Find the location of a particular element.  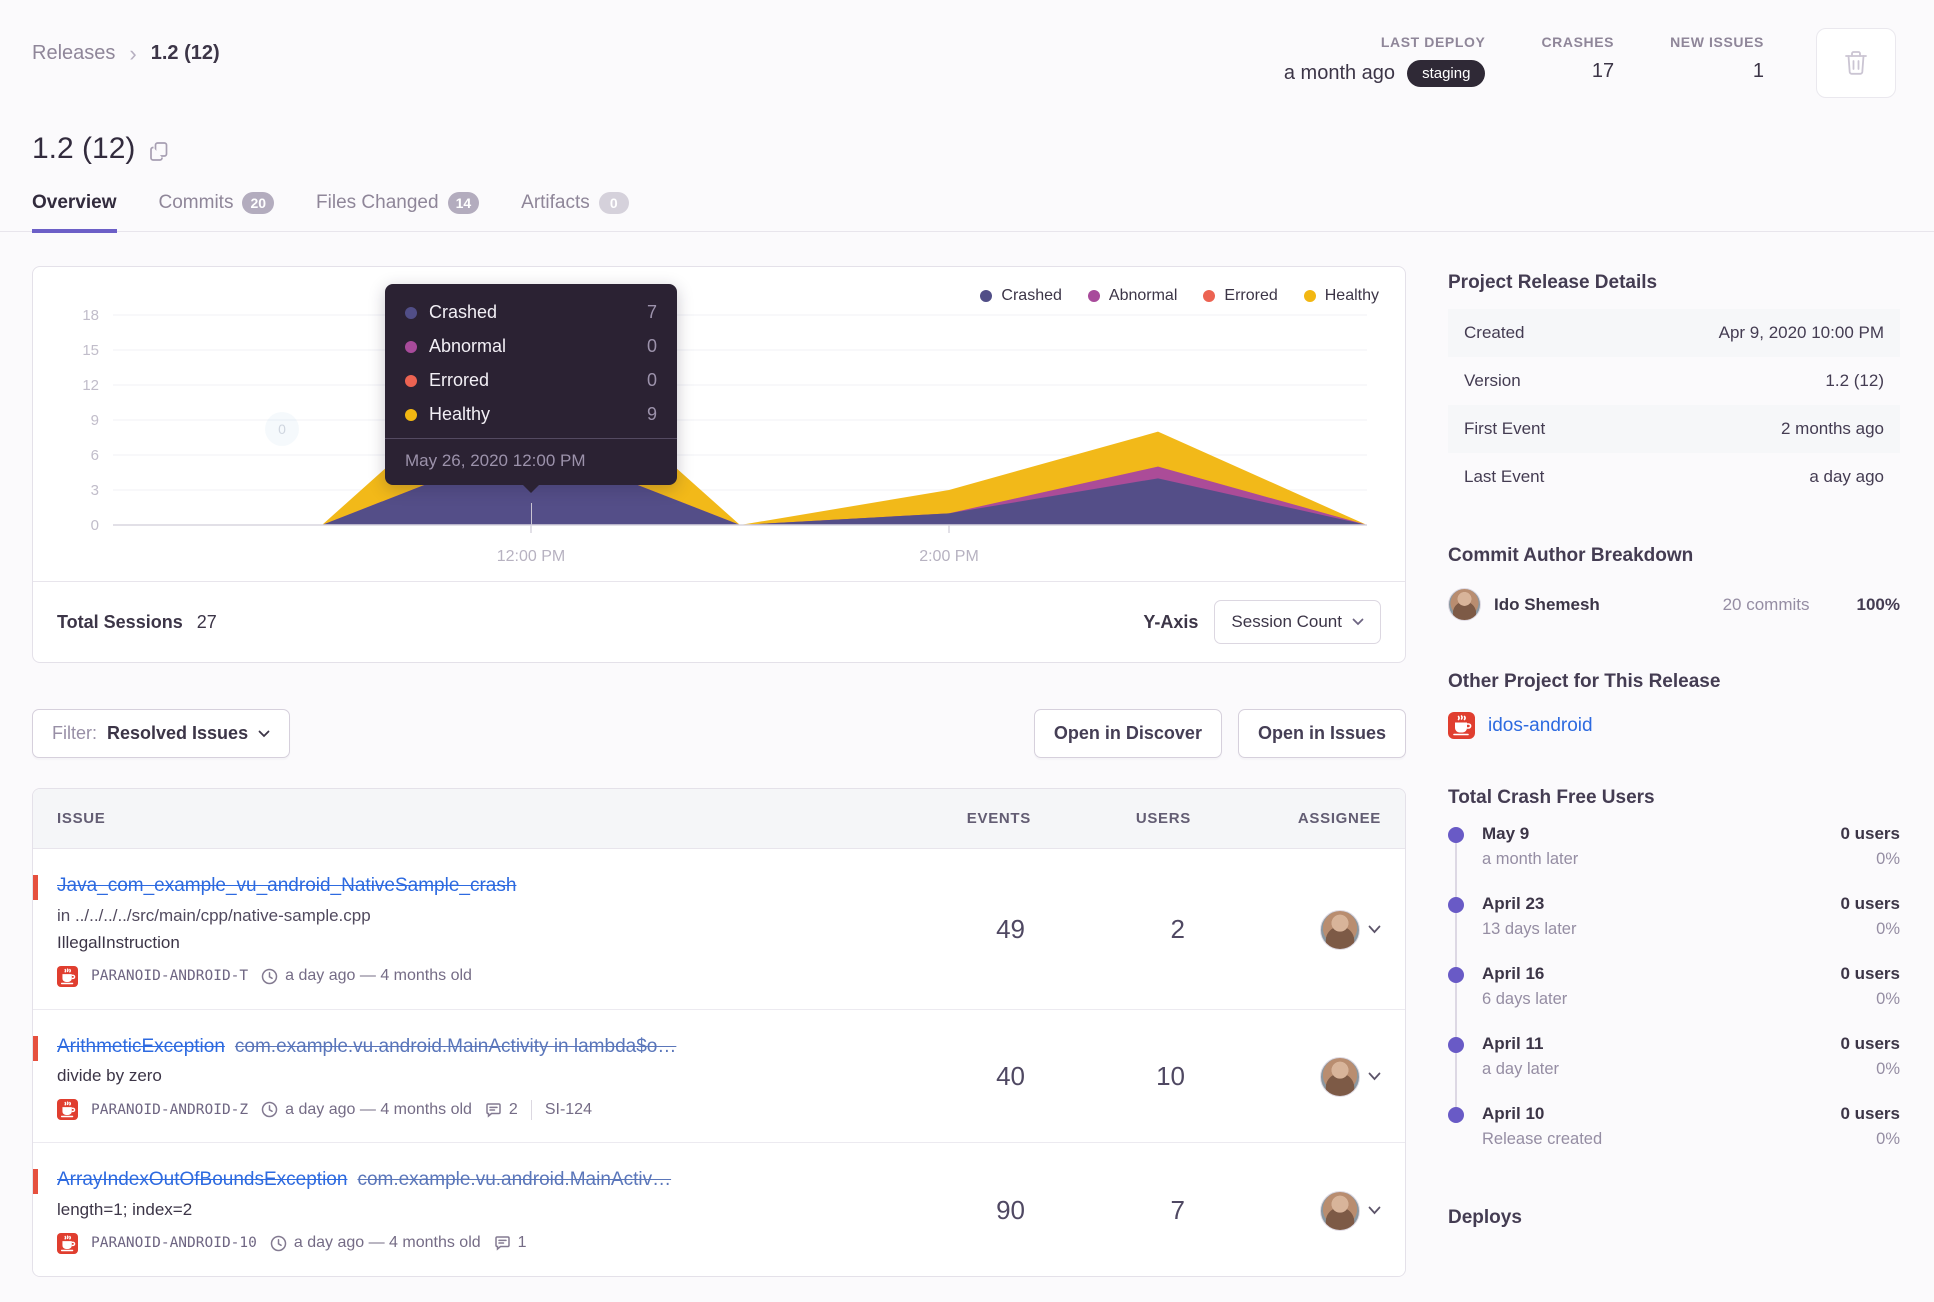

clock-icon is located at coordinates (269, 1109).